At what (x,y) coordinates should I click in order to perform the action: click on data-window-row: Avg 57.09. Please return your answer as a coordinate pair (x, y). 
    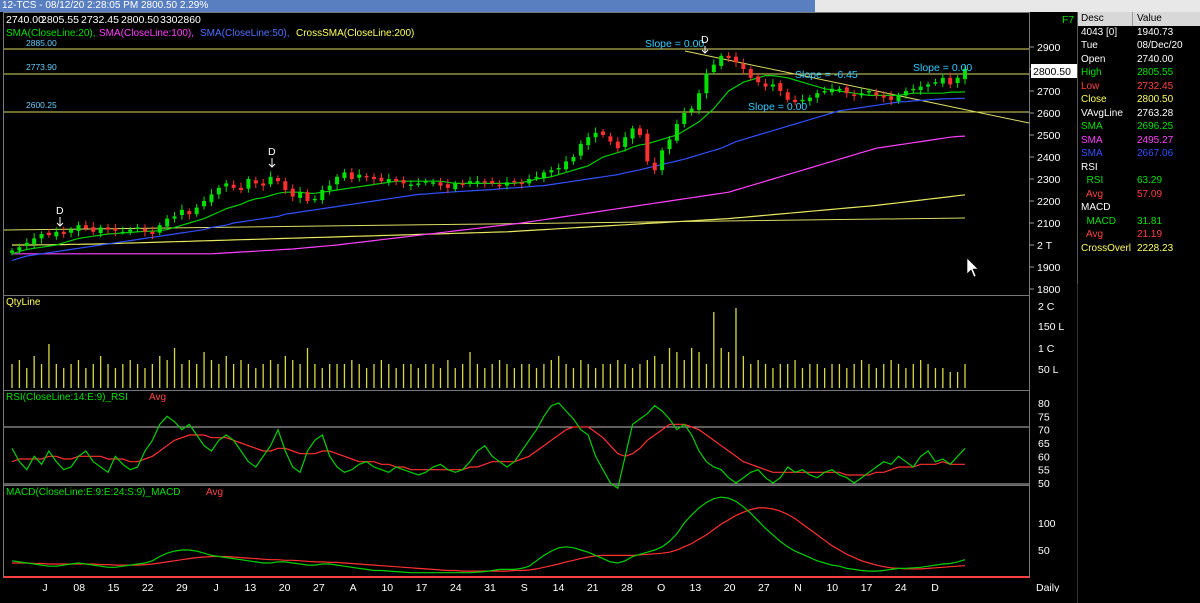
    Looking at the image, I should click on (1139, 195).